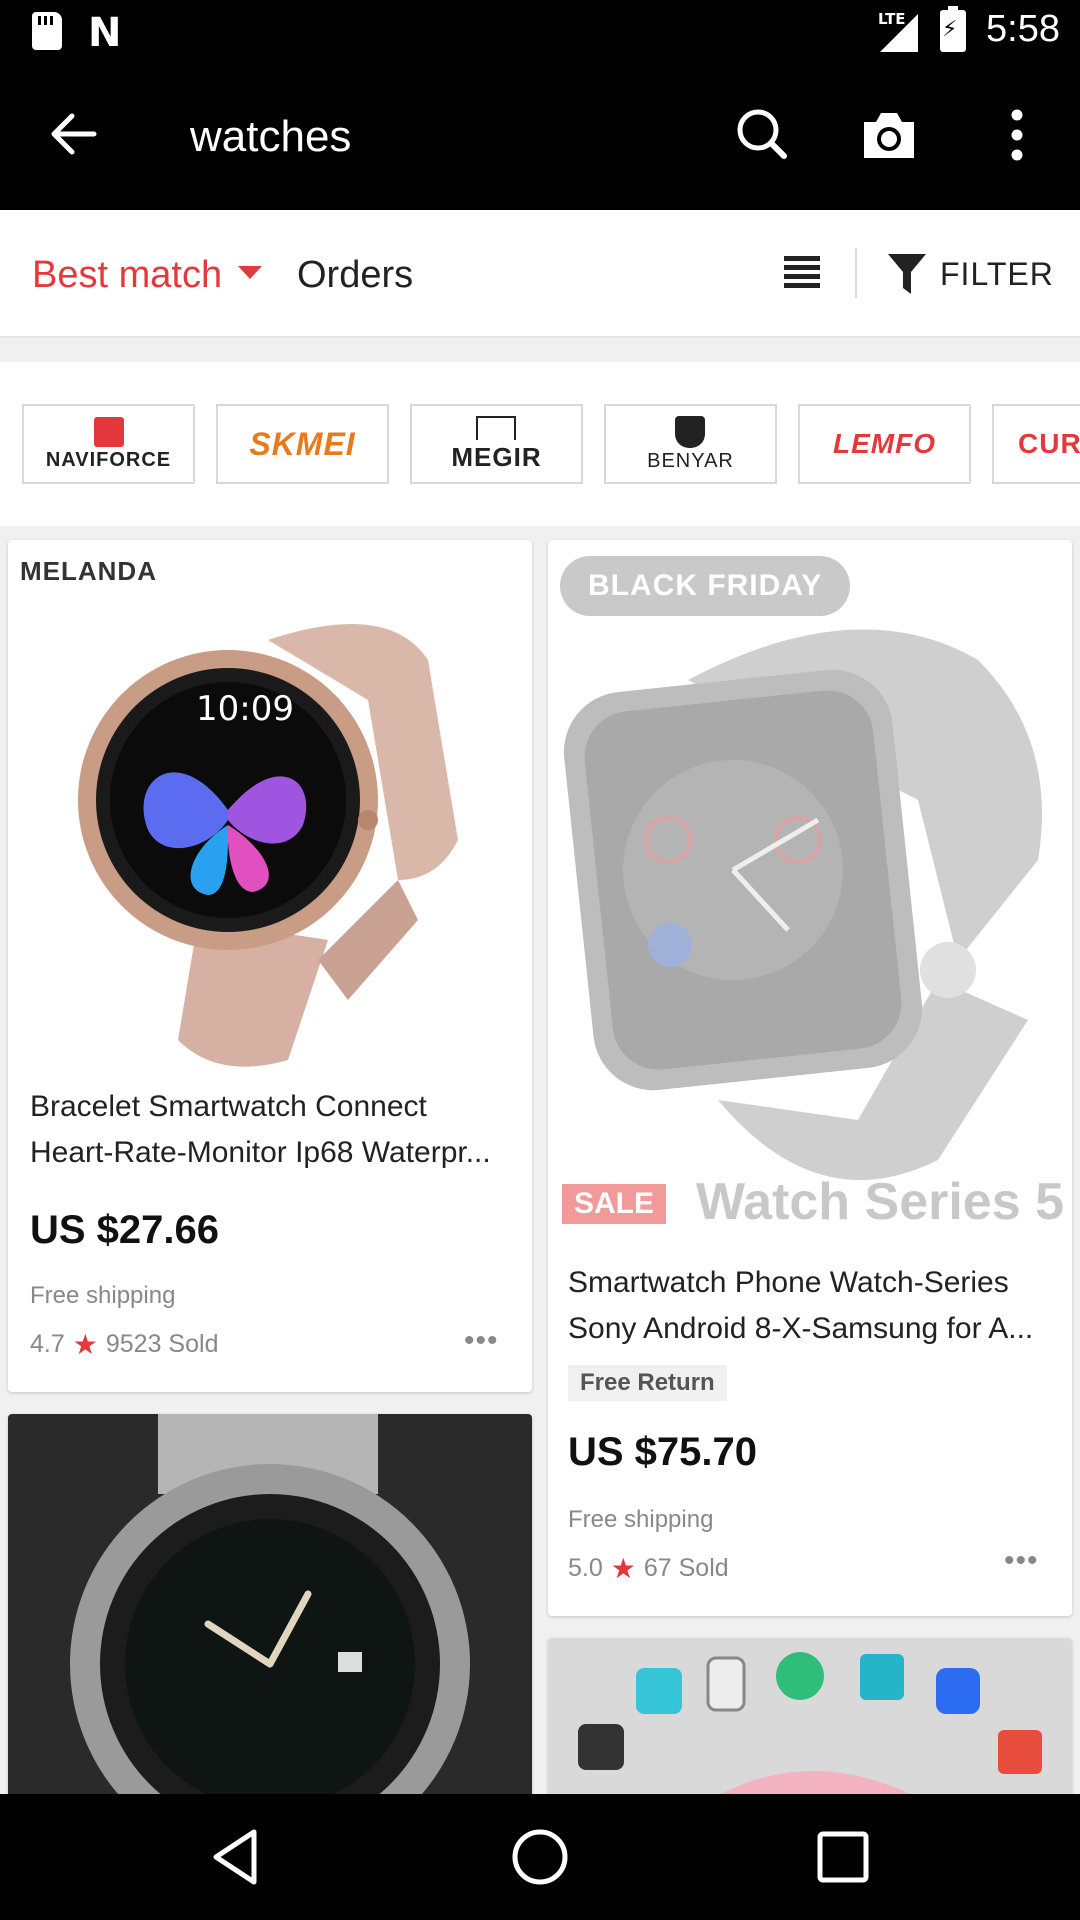 The height and width of the screenshot is (1920, 1080). I want to click on free-return-badge: Free Return, so click(647, 1383).